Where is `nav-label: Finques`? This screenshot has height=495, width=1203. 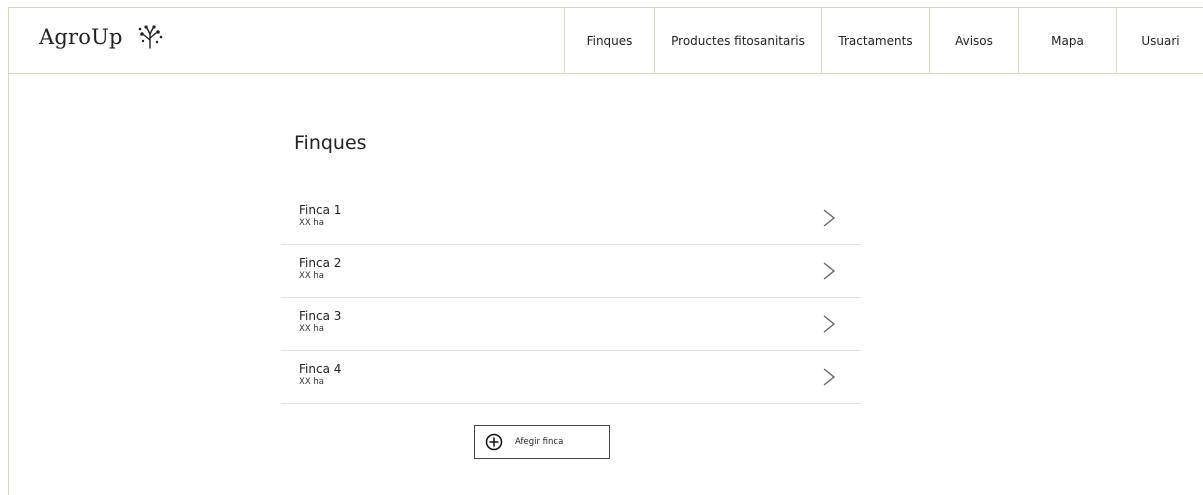
nav-label: Finques is located at coordinates (609, 41).